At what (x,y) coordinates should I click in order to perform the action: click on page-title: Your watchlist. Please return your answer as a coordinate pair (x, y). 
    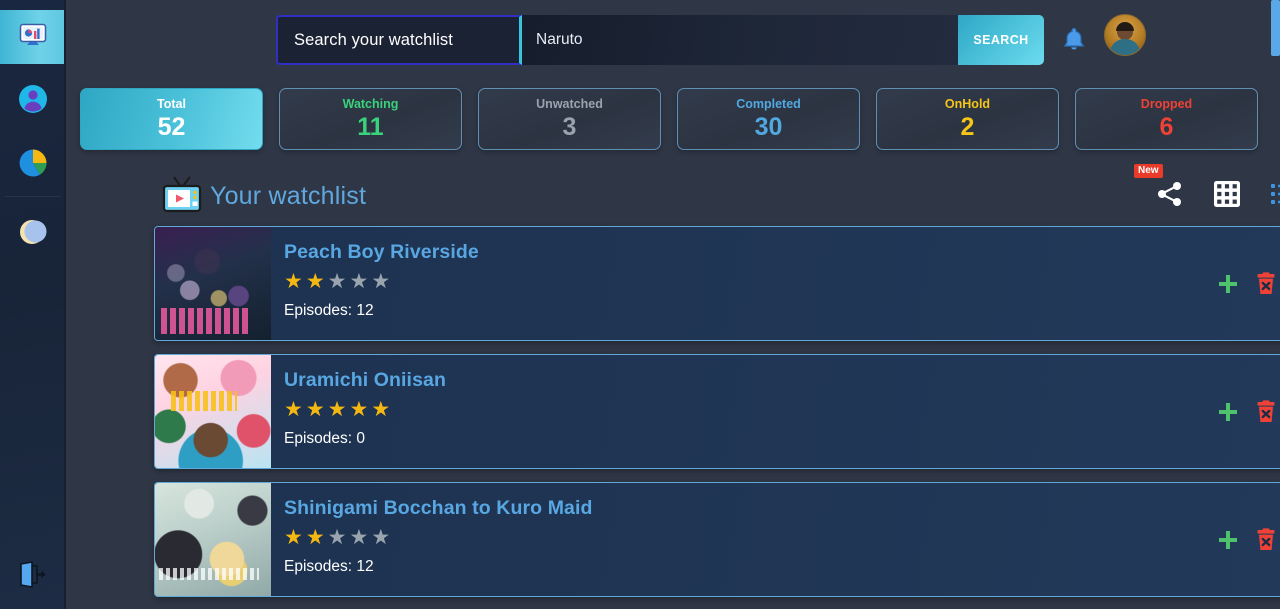
    Looking at the image, I should click on (288, 195).